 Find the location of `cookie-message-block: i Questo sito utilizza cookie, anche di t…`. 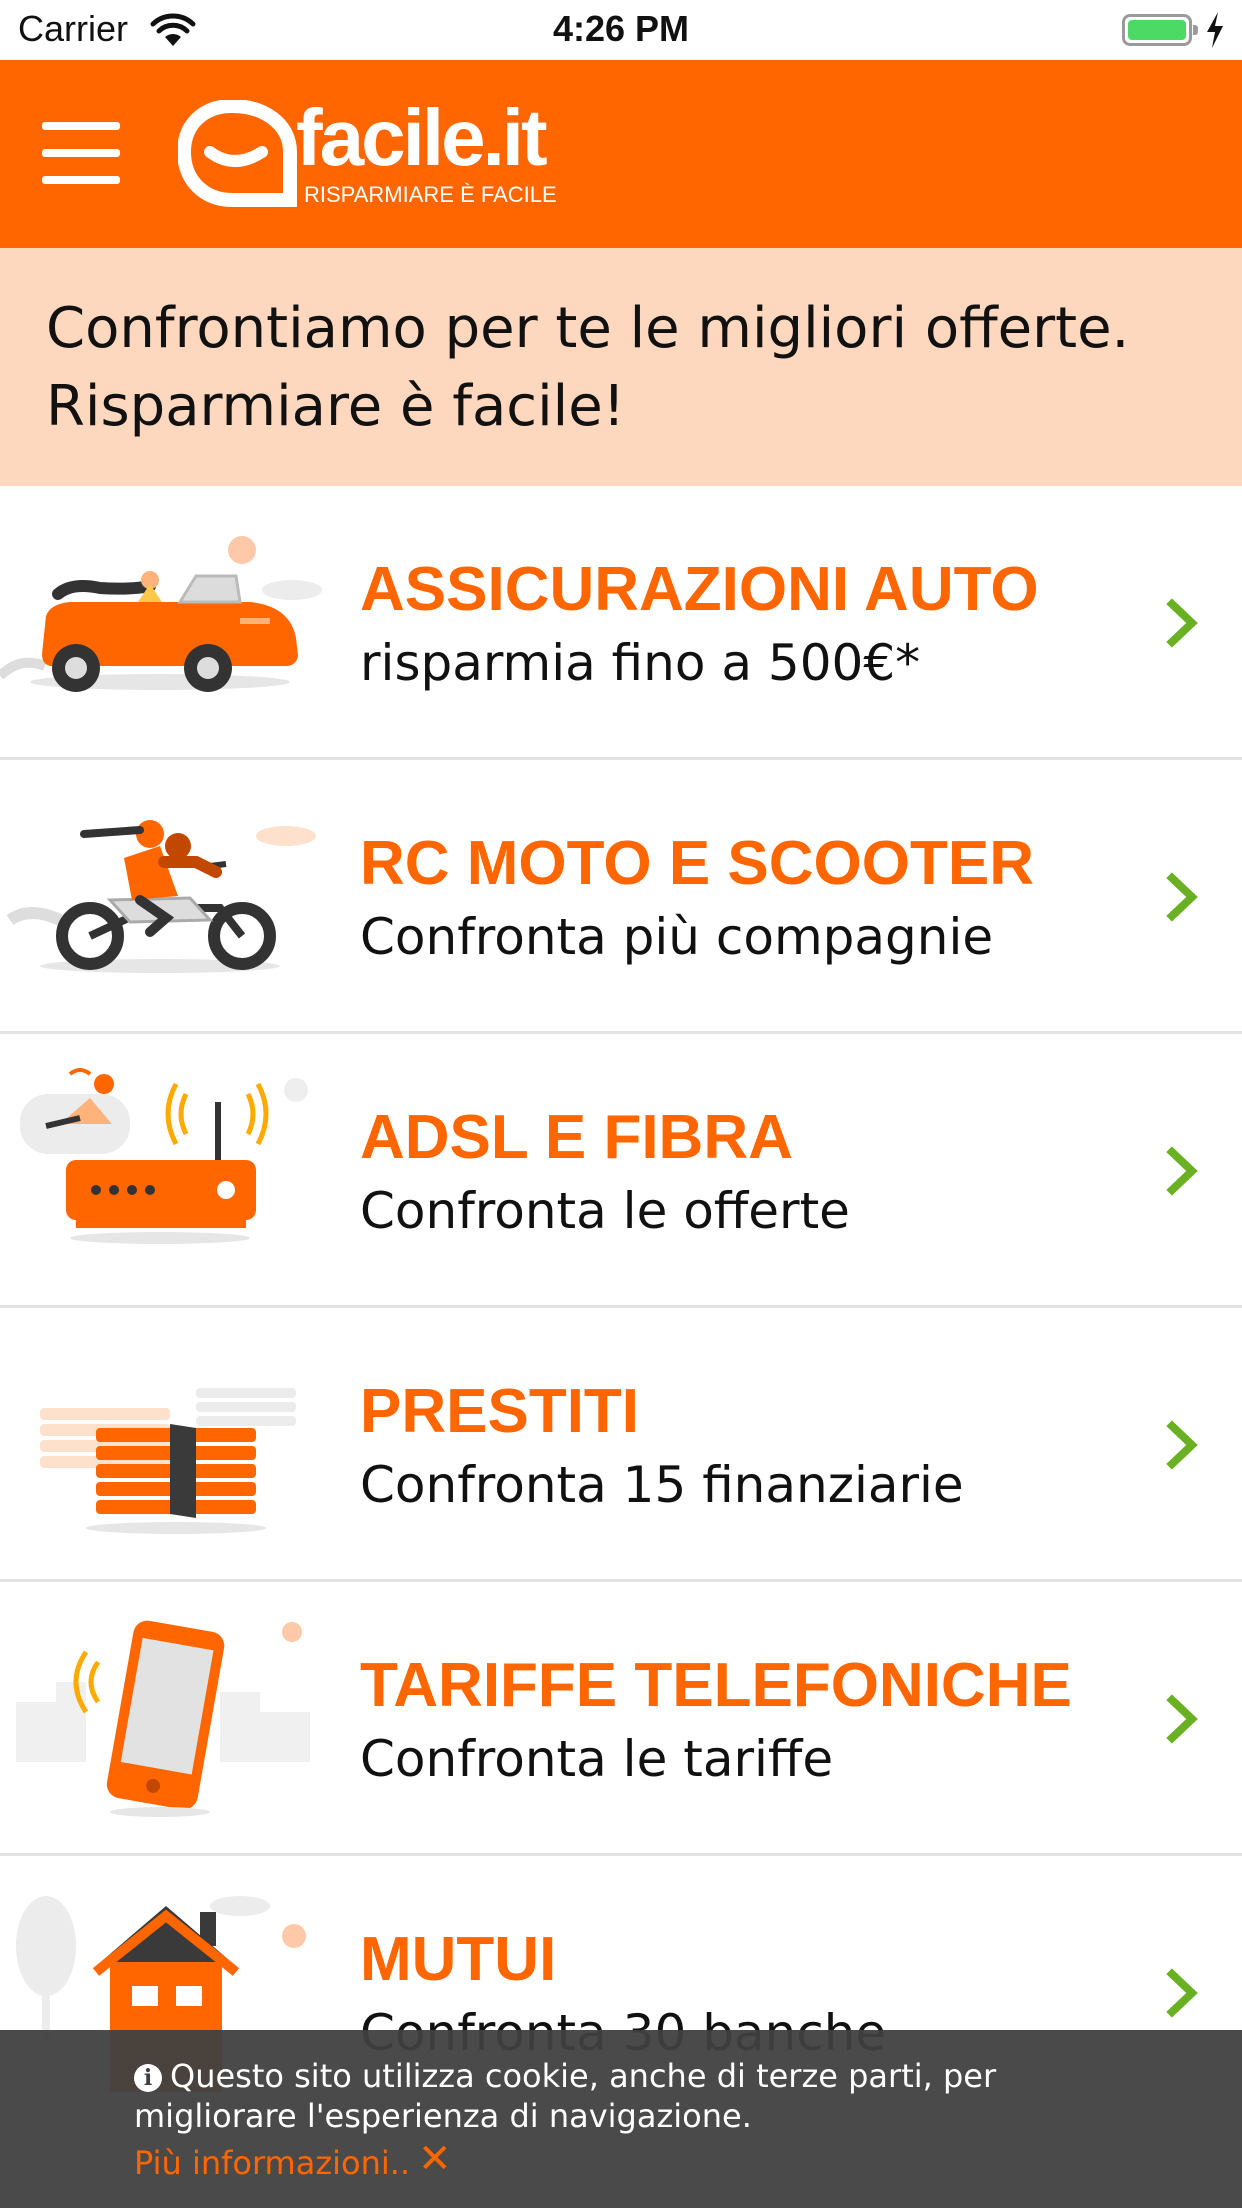

cookie-message-block: i Questo sito utilizza cookie, anche di t… is located at coordinates (624, 2096).